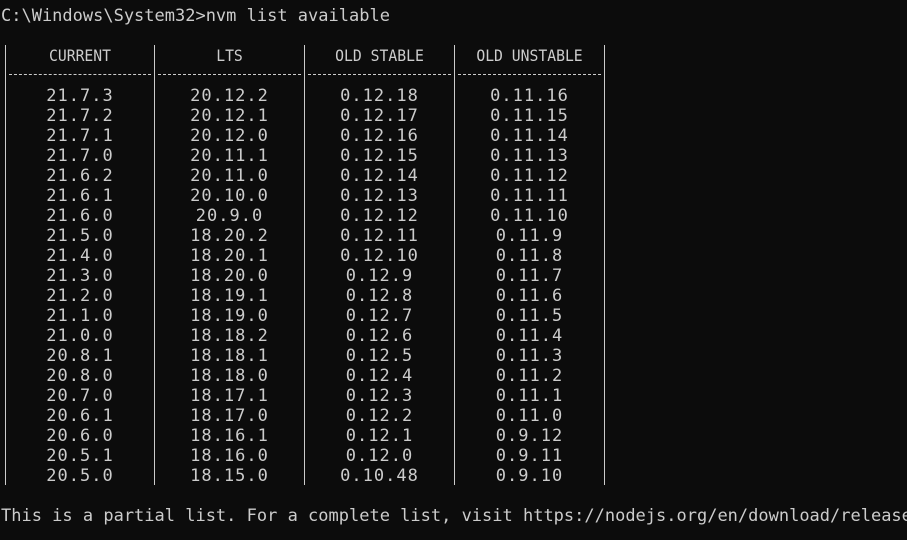 This screenshot has height=540, width=907. Describe the element at coordinates (80, 336) in the screenshot. I see `version-cell: 21.0.0` at that location.